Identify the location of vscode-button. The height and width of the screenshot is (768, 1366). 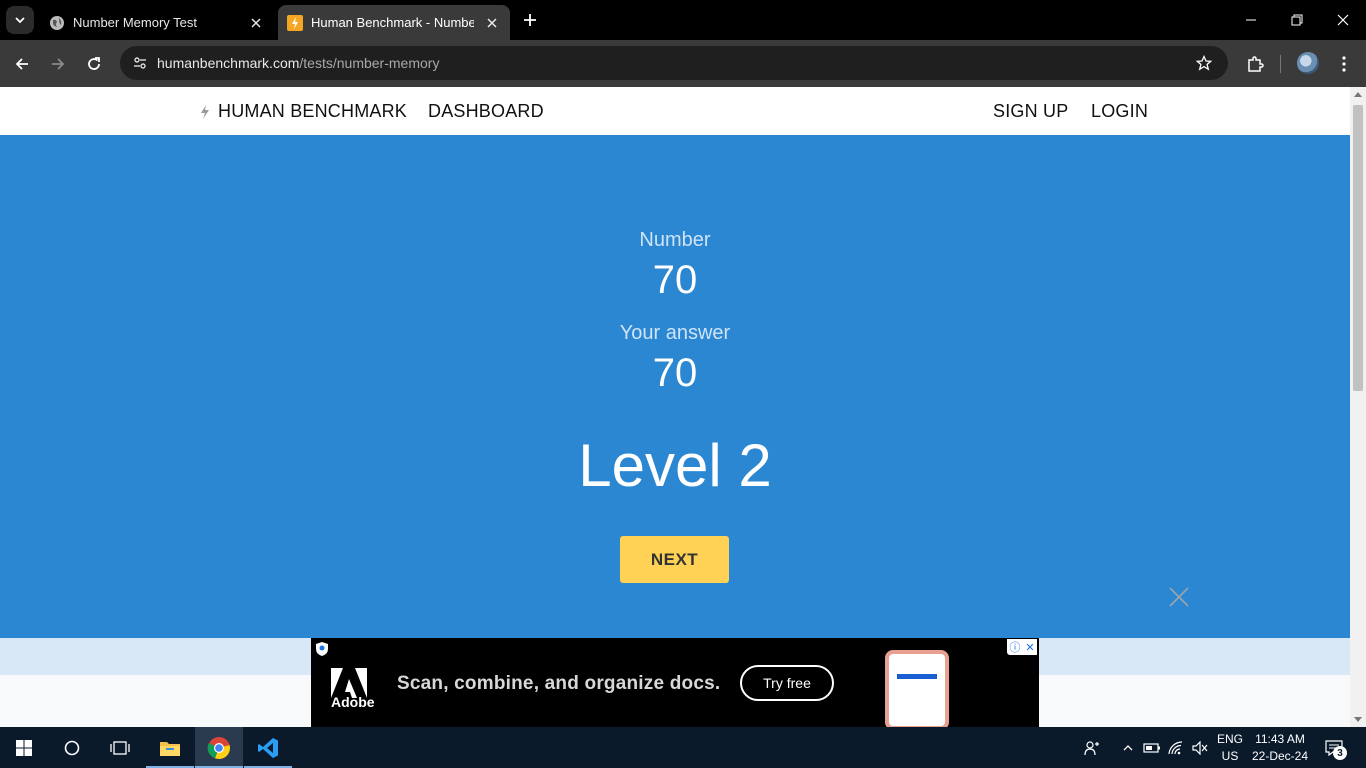
(268, 747).